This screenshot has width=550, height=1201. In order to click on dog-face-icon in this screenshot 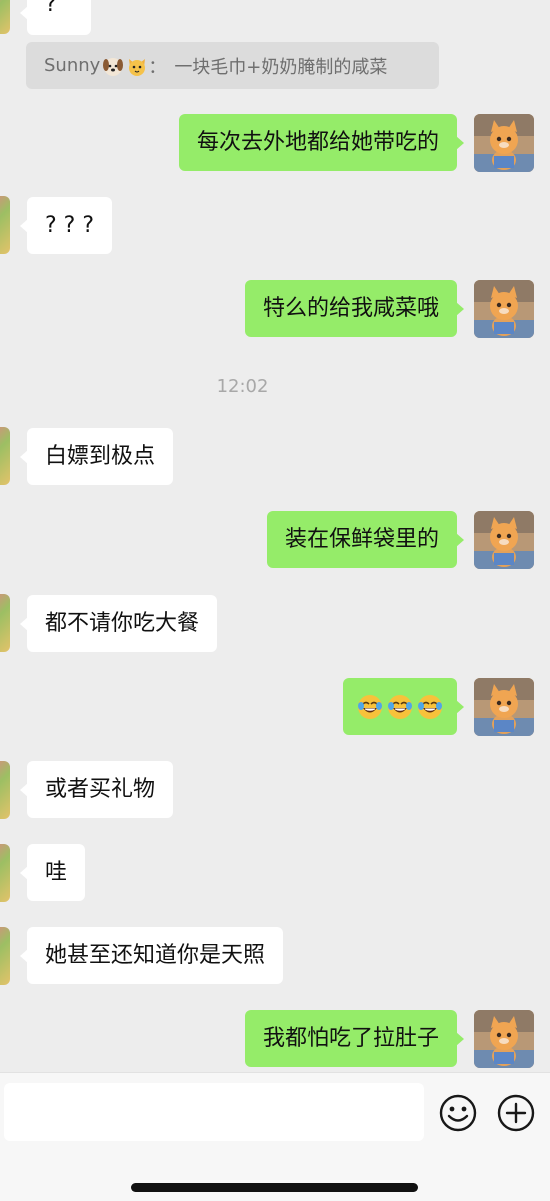, I will do `click(113, 66)`.